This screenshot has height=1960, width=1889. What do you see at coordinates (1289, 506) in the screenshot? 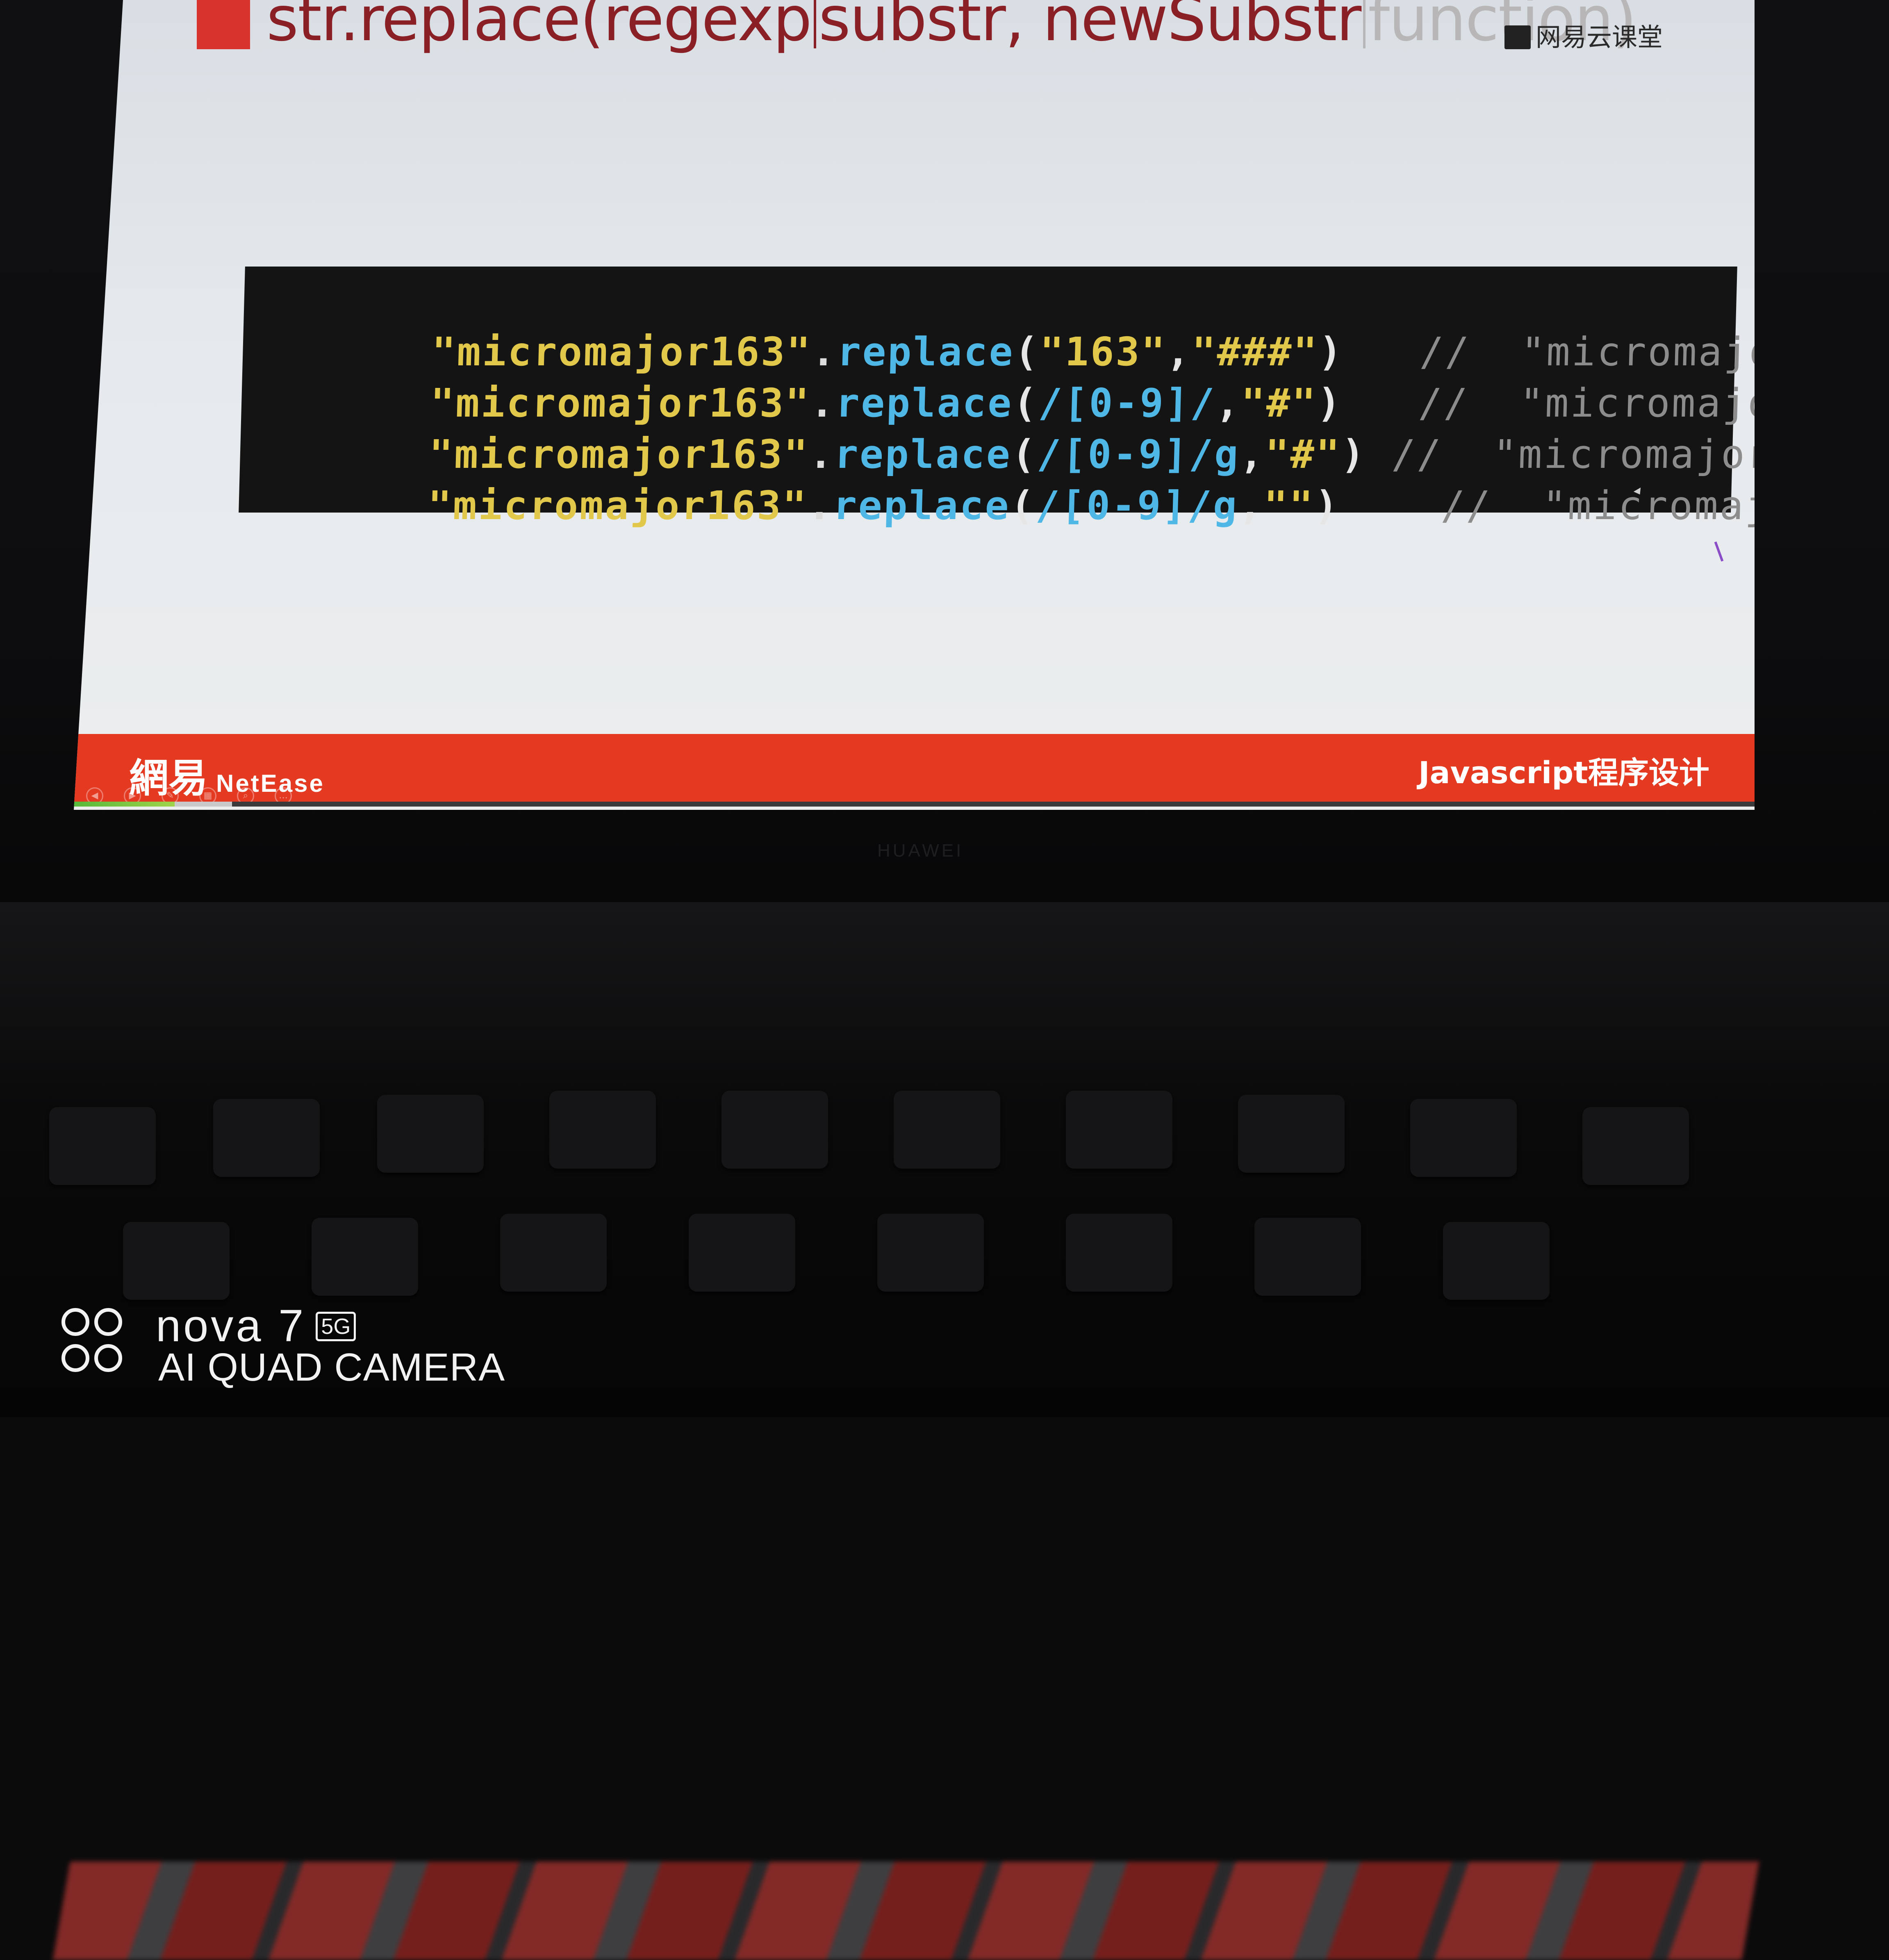
I see `code-arg: ""` at bounding box center [1289, 506].